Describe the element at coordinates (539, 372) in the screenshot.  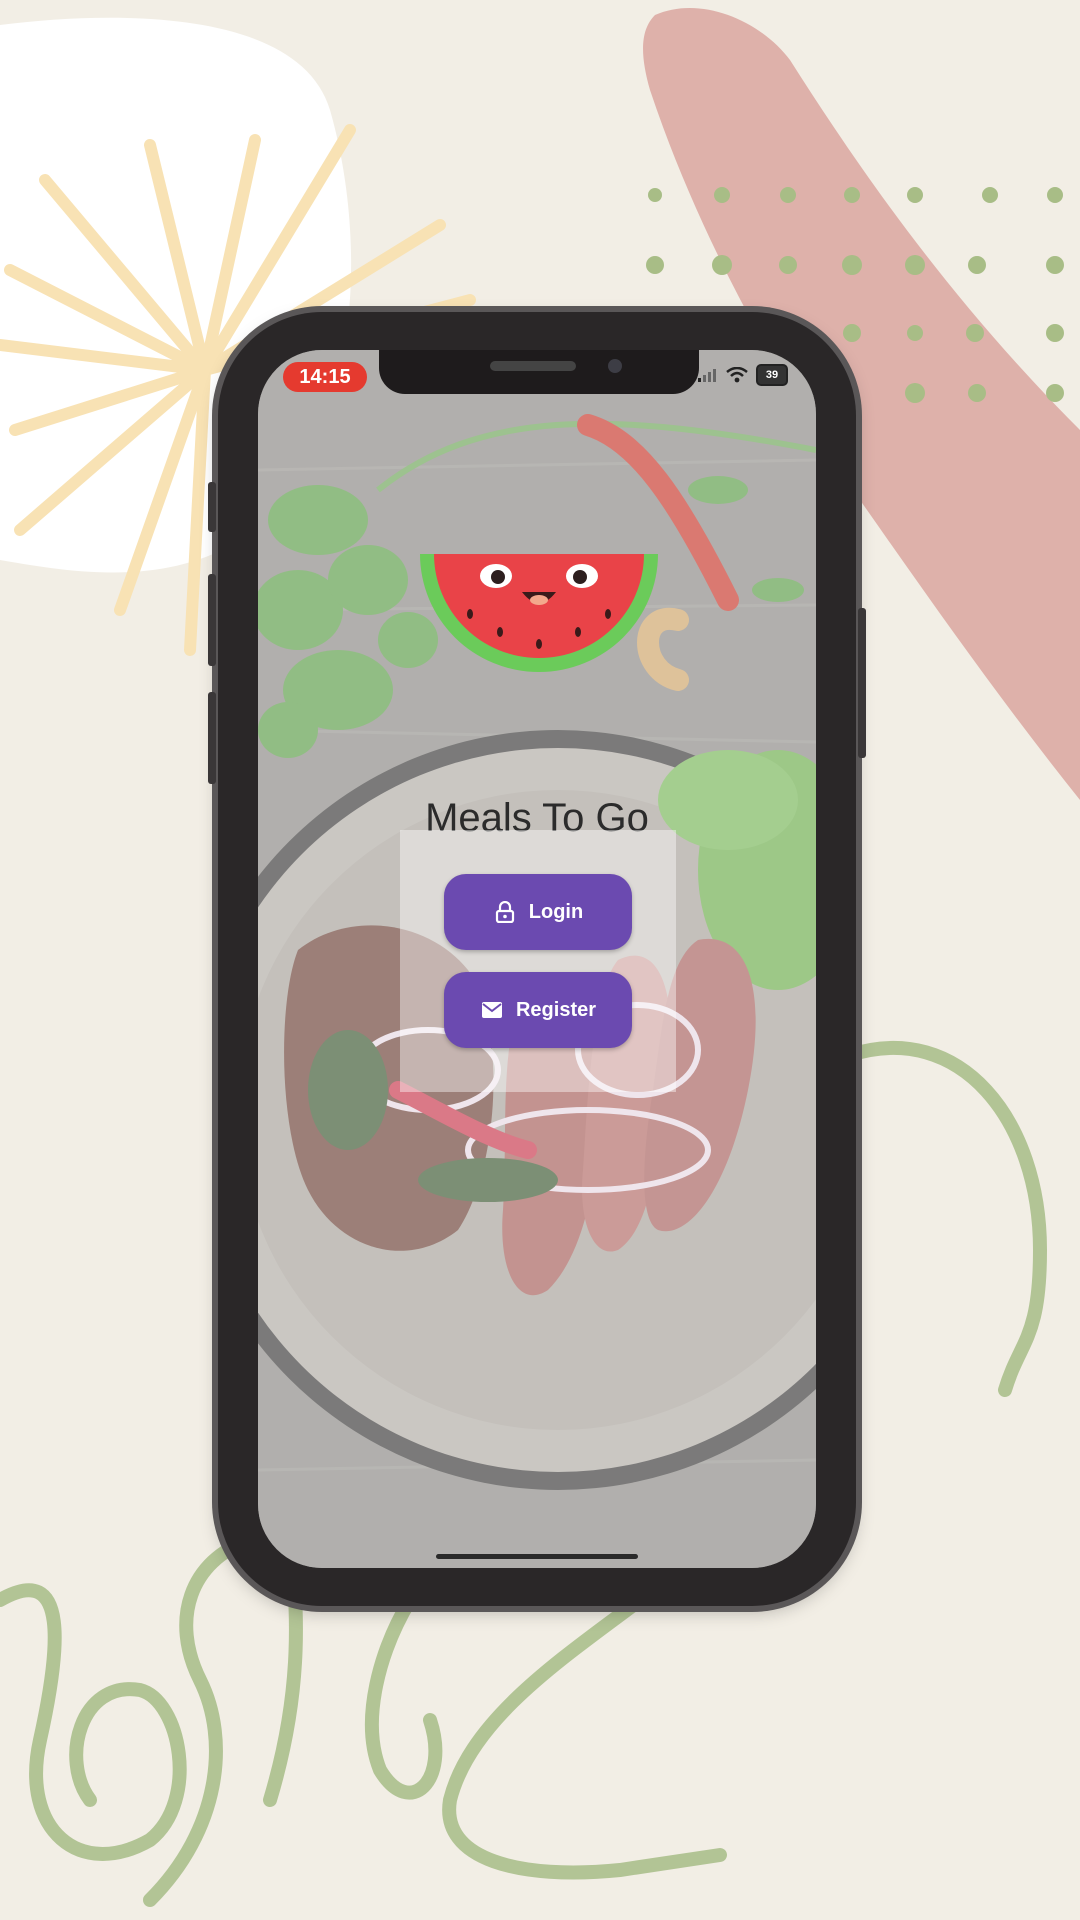
I see `notch` at that location.